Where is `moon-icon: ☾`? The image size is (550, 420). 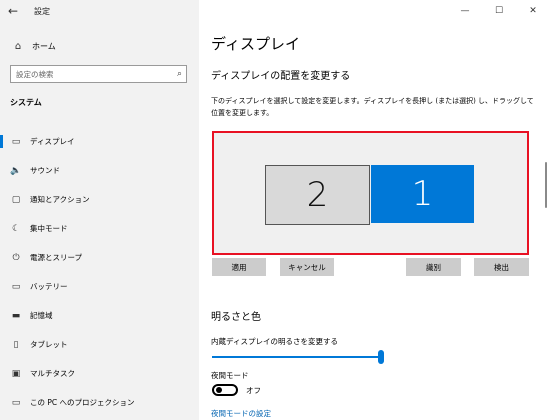
moon-icon: ☾ is located at coordinates (16, 228).